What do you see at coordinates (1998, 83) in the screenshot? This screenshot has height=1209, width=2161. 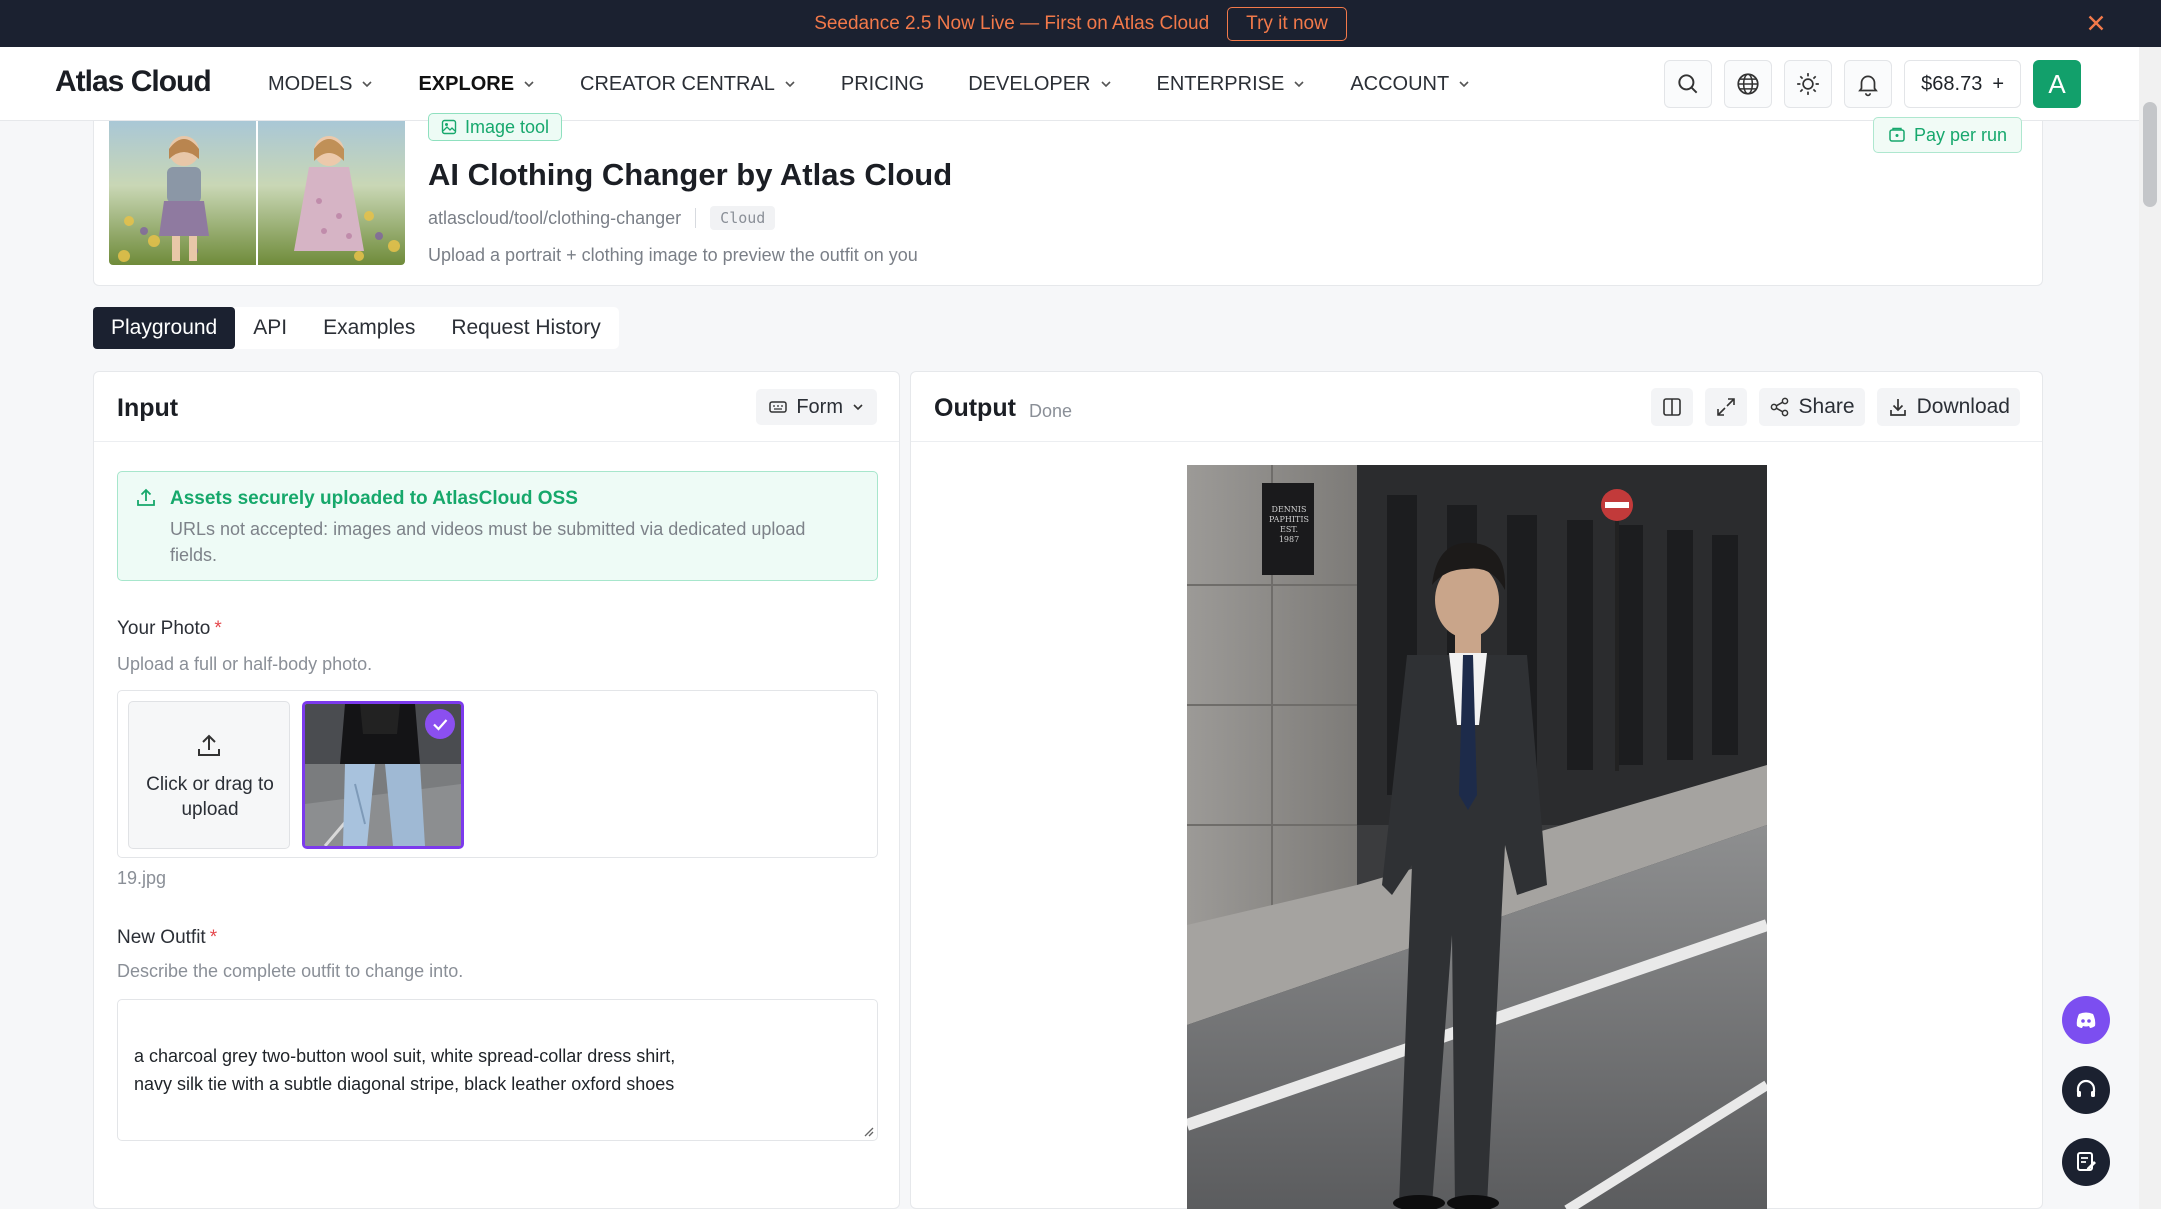 I see `add-funds-icon: +` at bounding box center [1998, 83].